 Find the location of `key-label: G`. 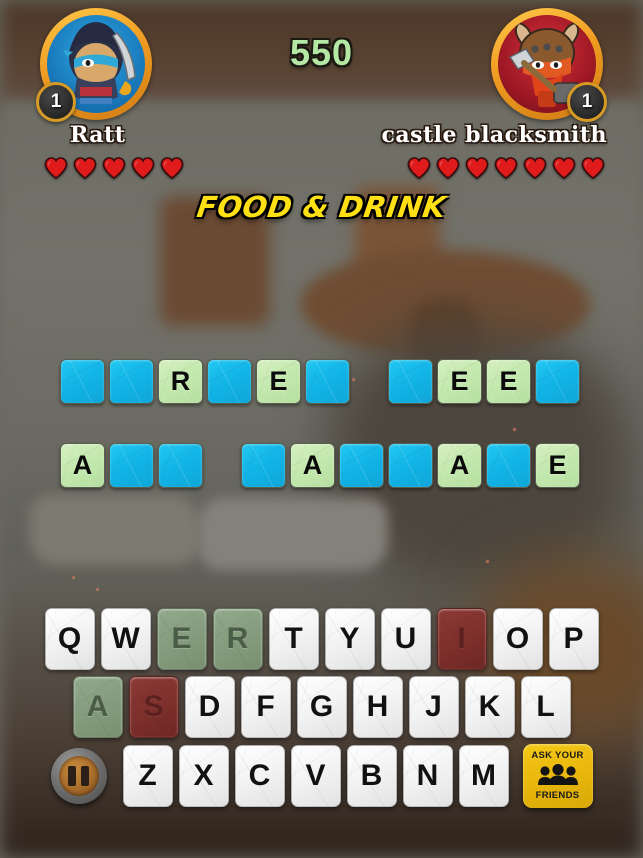

key-label: G is located at coordinates (321, 706).